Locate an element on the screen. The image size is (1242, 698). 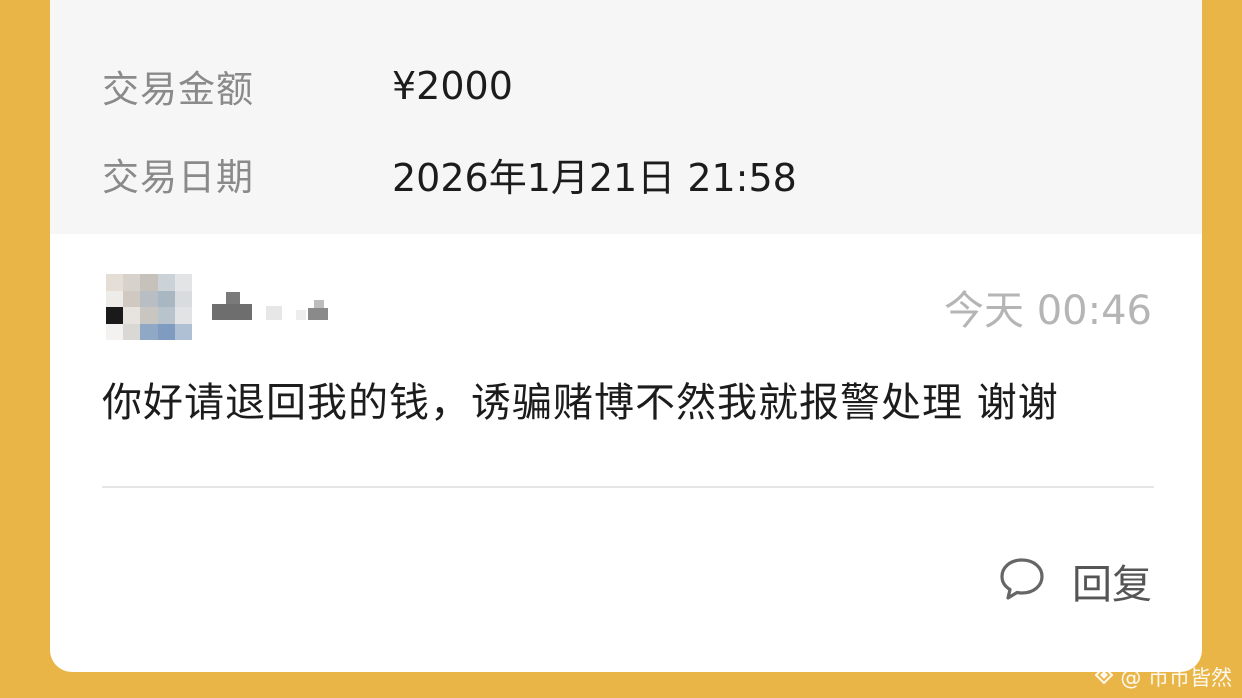
amount-value: ¥2000 is located at coordinates (452, 86).